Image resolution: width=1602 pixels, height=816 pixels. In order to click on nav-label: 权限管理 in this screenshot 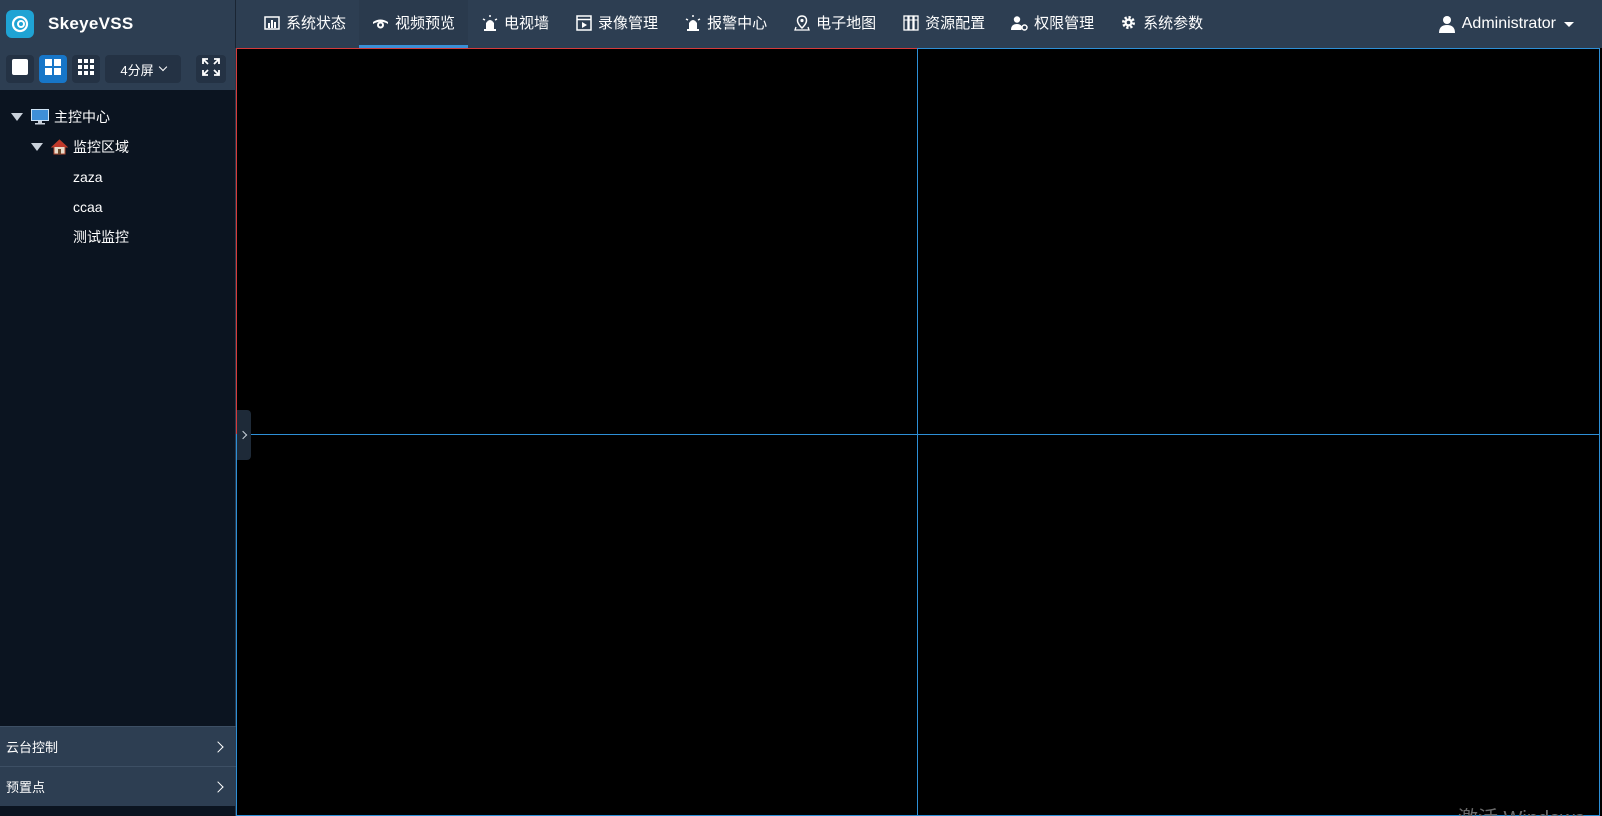, I will do `click(1064, 23)`.